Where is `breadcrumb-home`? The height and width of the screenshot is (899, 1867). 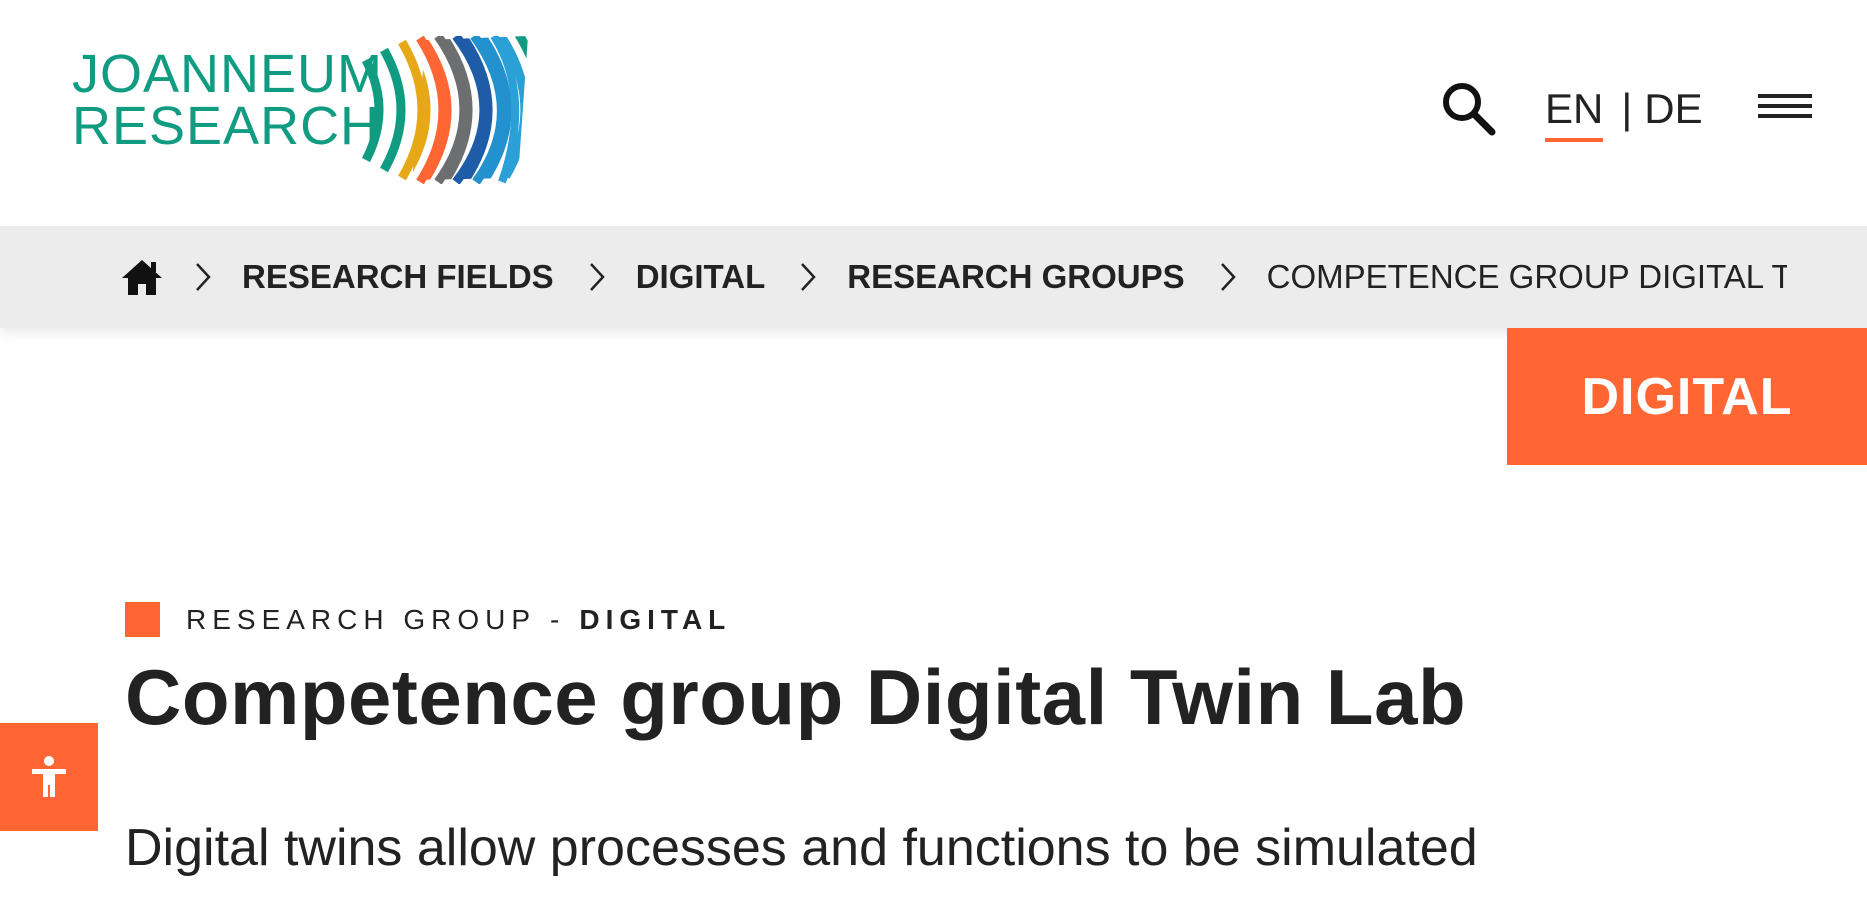
breadcrumb-home is located at coordinates (142, 277).